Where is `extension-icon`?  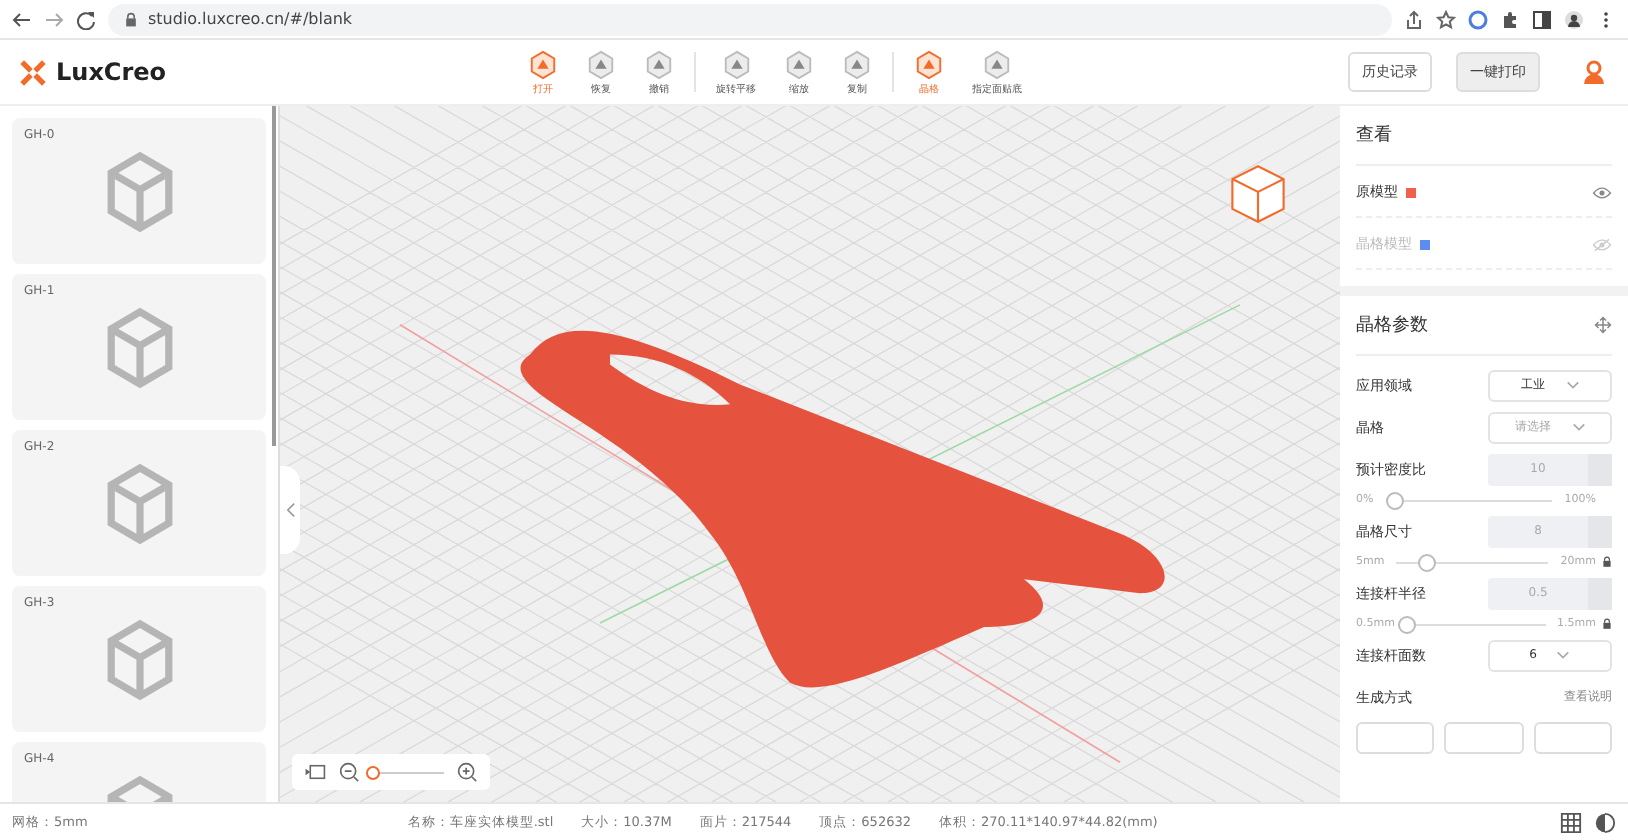
extension-icon is located at coordinates (1478, 19).